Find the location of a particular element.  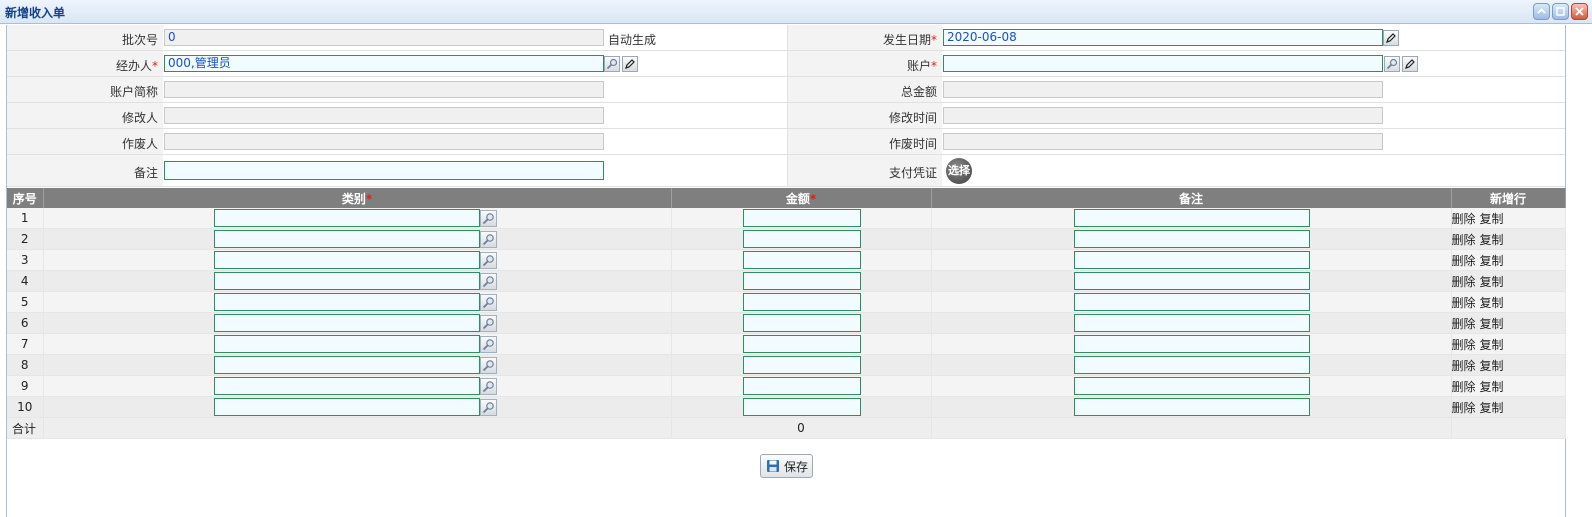

remark-field is located at coordinates (384, 170).